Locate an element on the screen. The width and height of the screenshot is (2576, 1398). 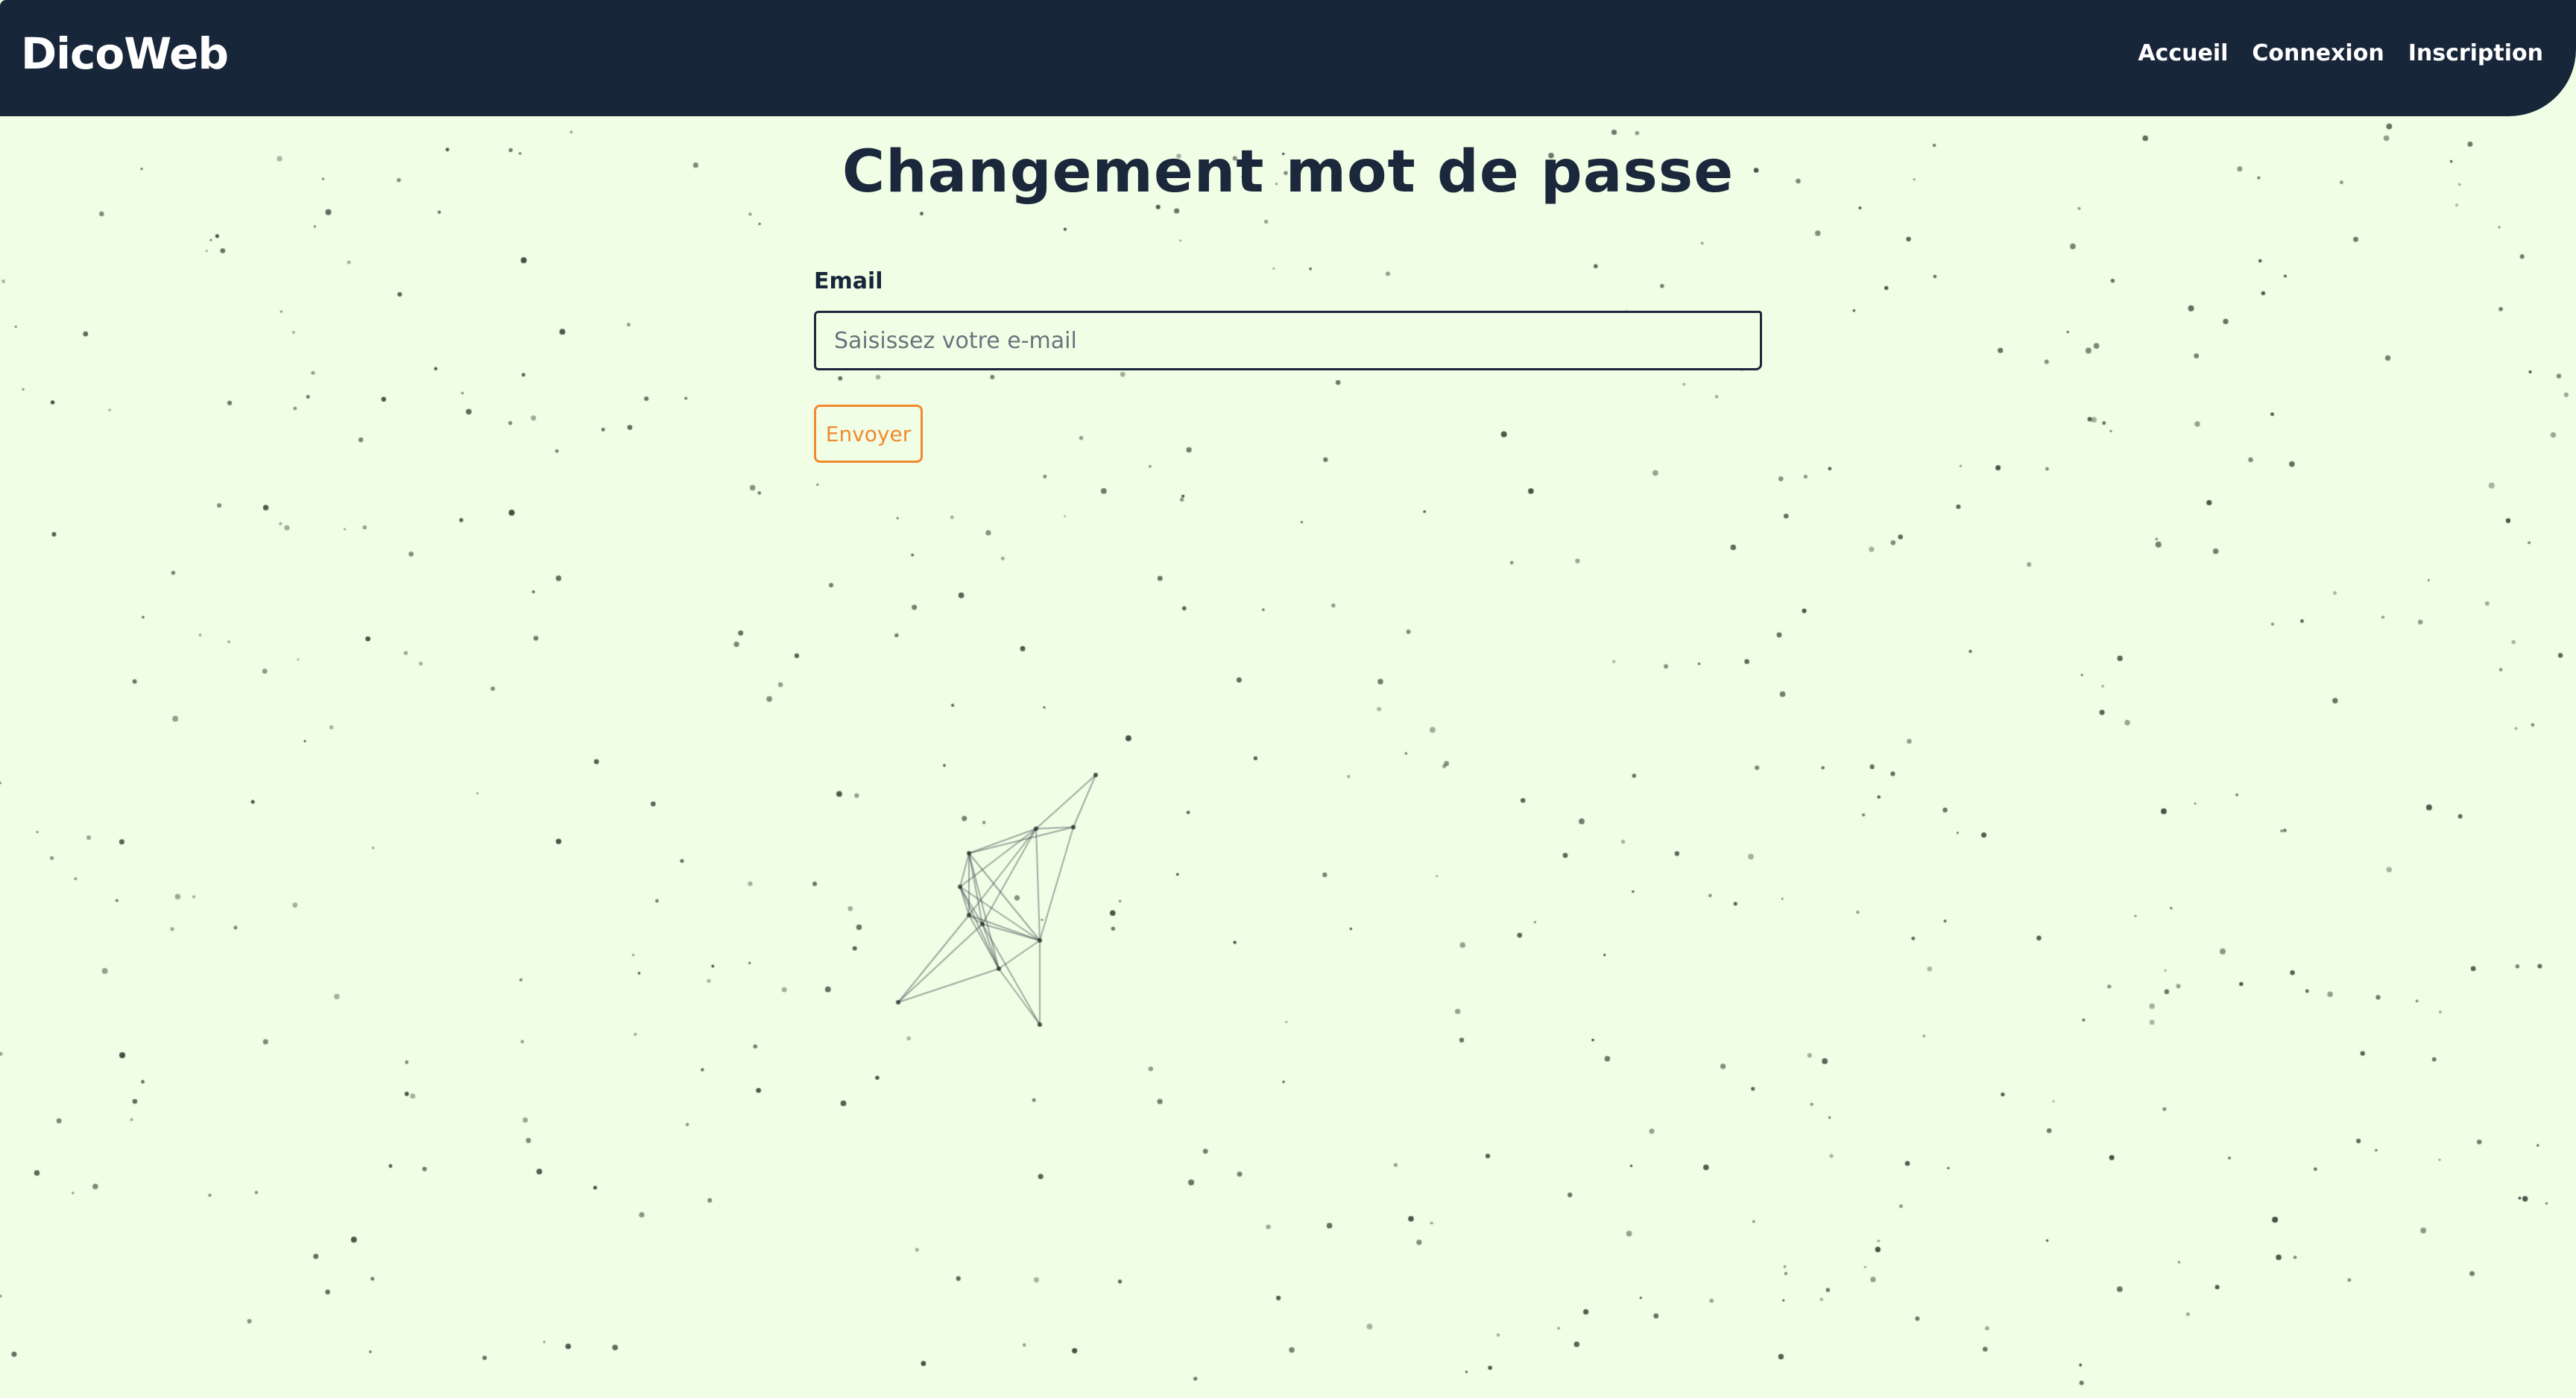
nav-link-accueil: Accueil is located at coordinates (2183, 53).